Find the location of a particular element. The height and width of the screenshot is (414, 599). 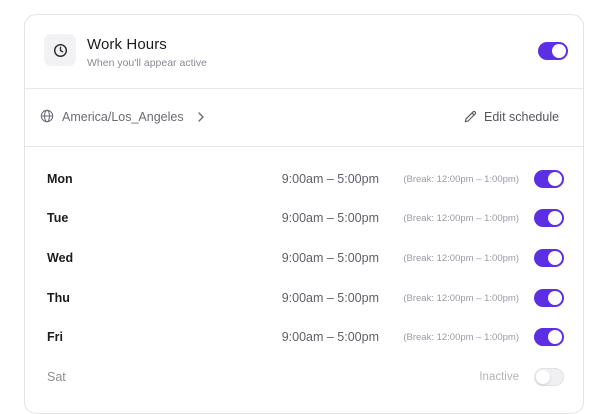

day-toggle-sat is located at coordinates (549, 377).